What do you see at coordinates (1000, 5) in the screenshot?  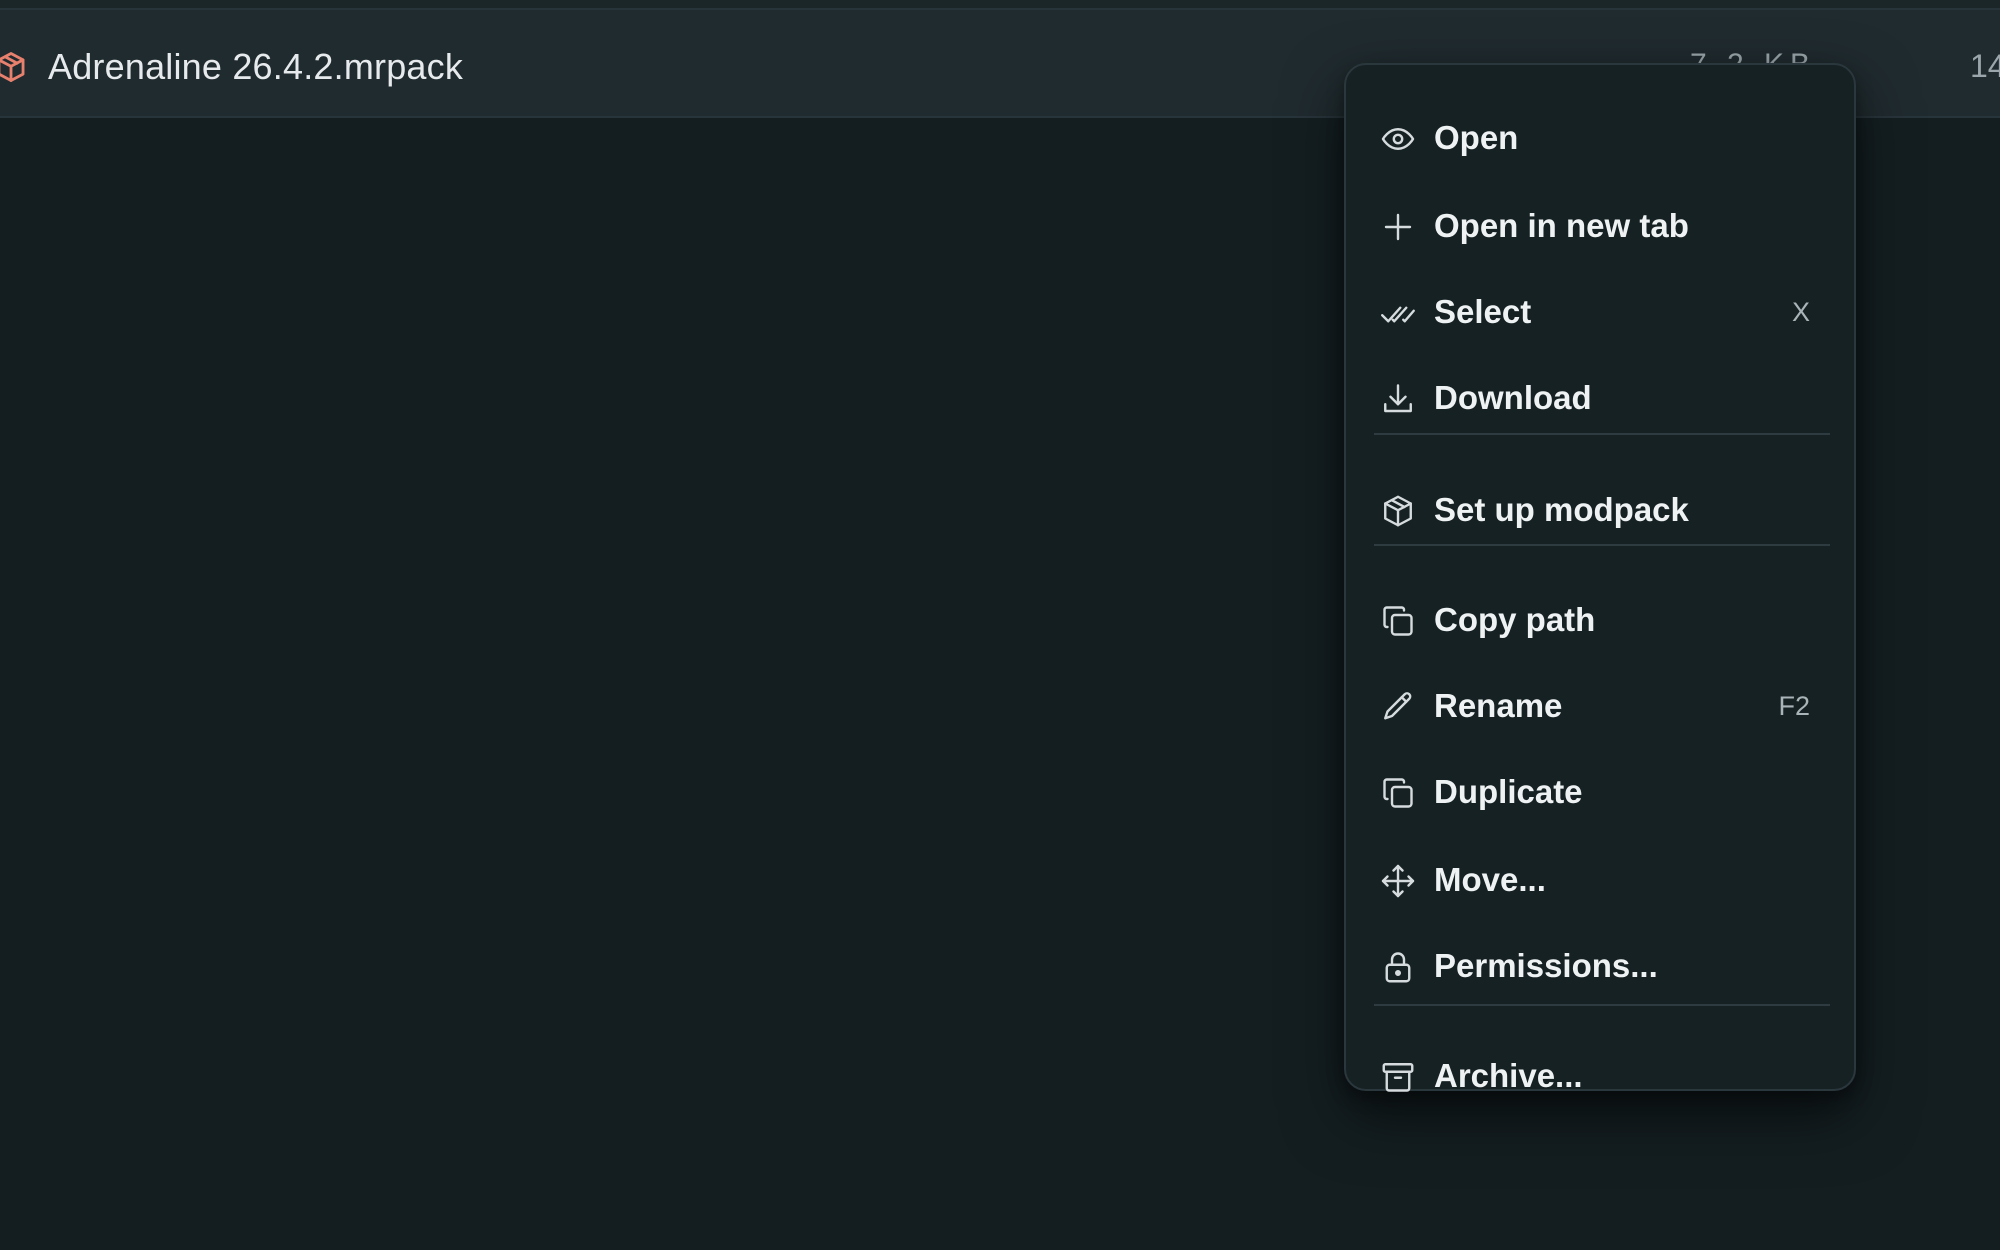 I see `list-header-border` at bounding box center [1000, 5].